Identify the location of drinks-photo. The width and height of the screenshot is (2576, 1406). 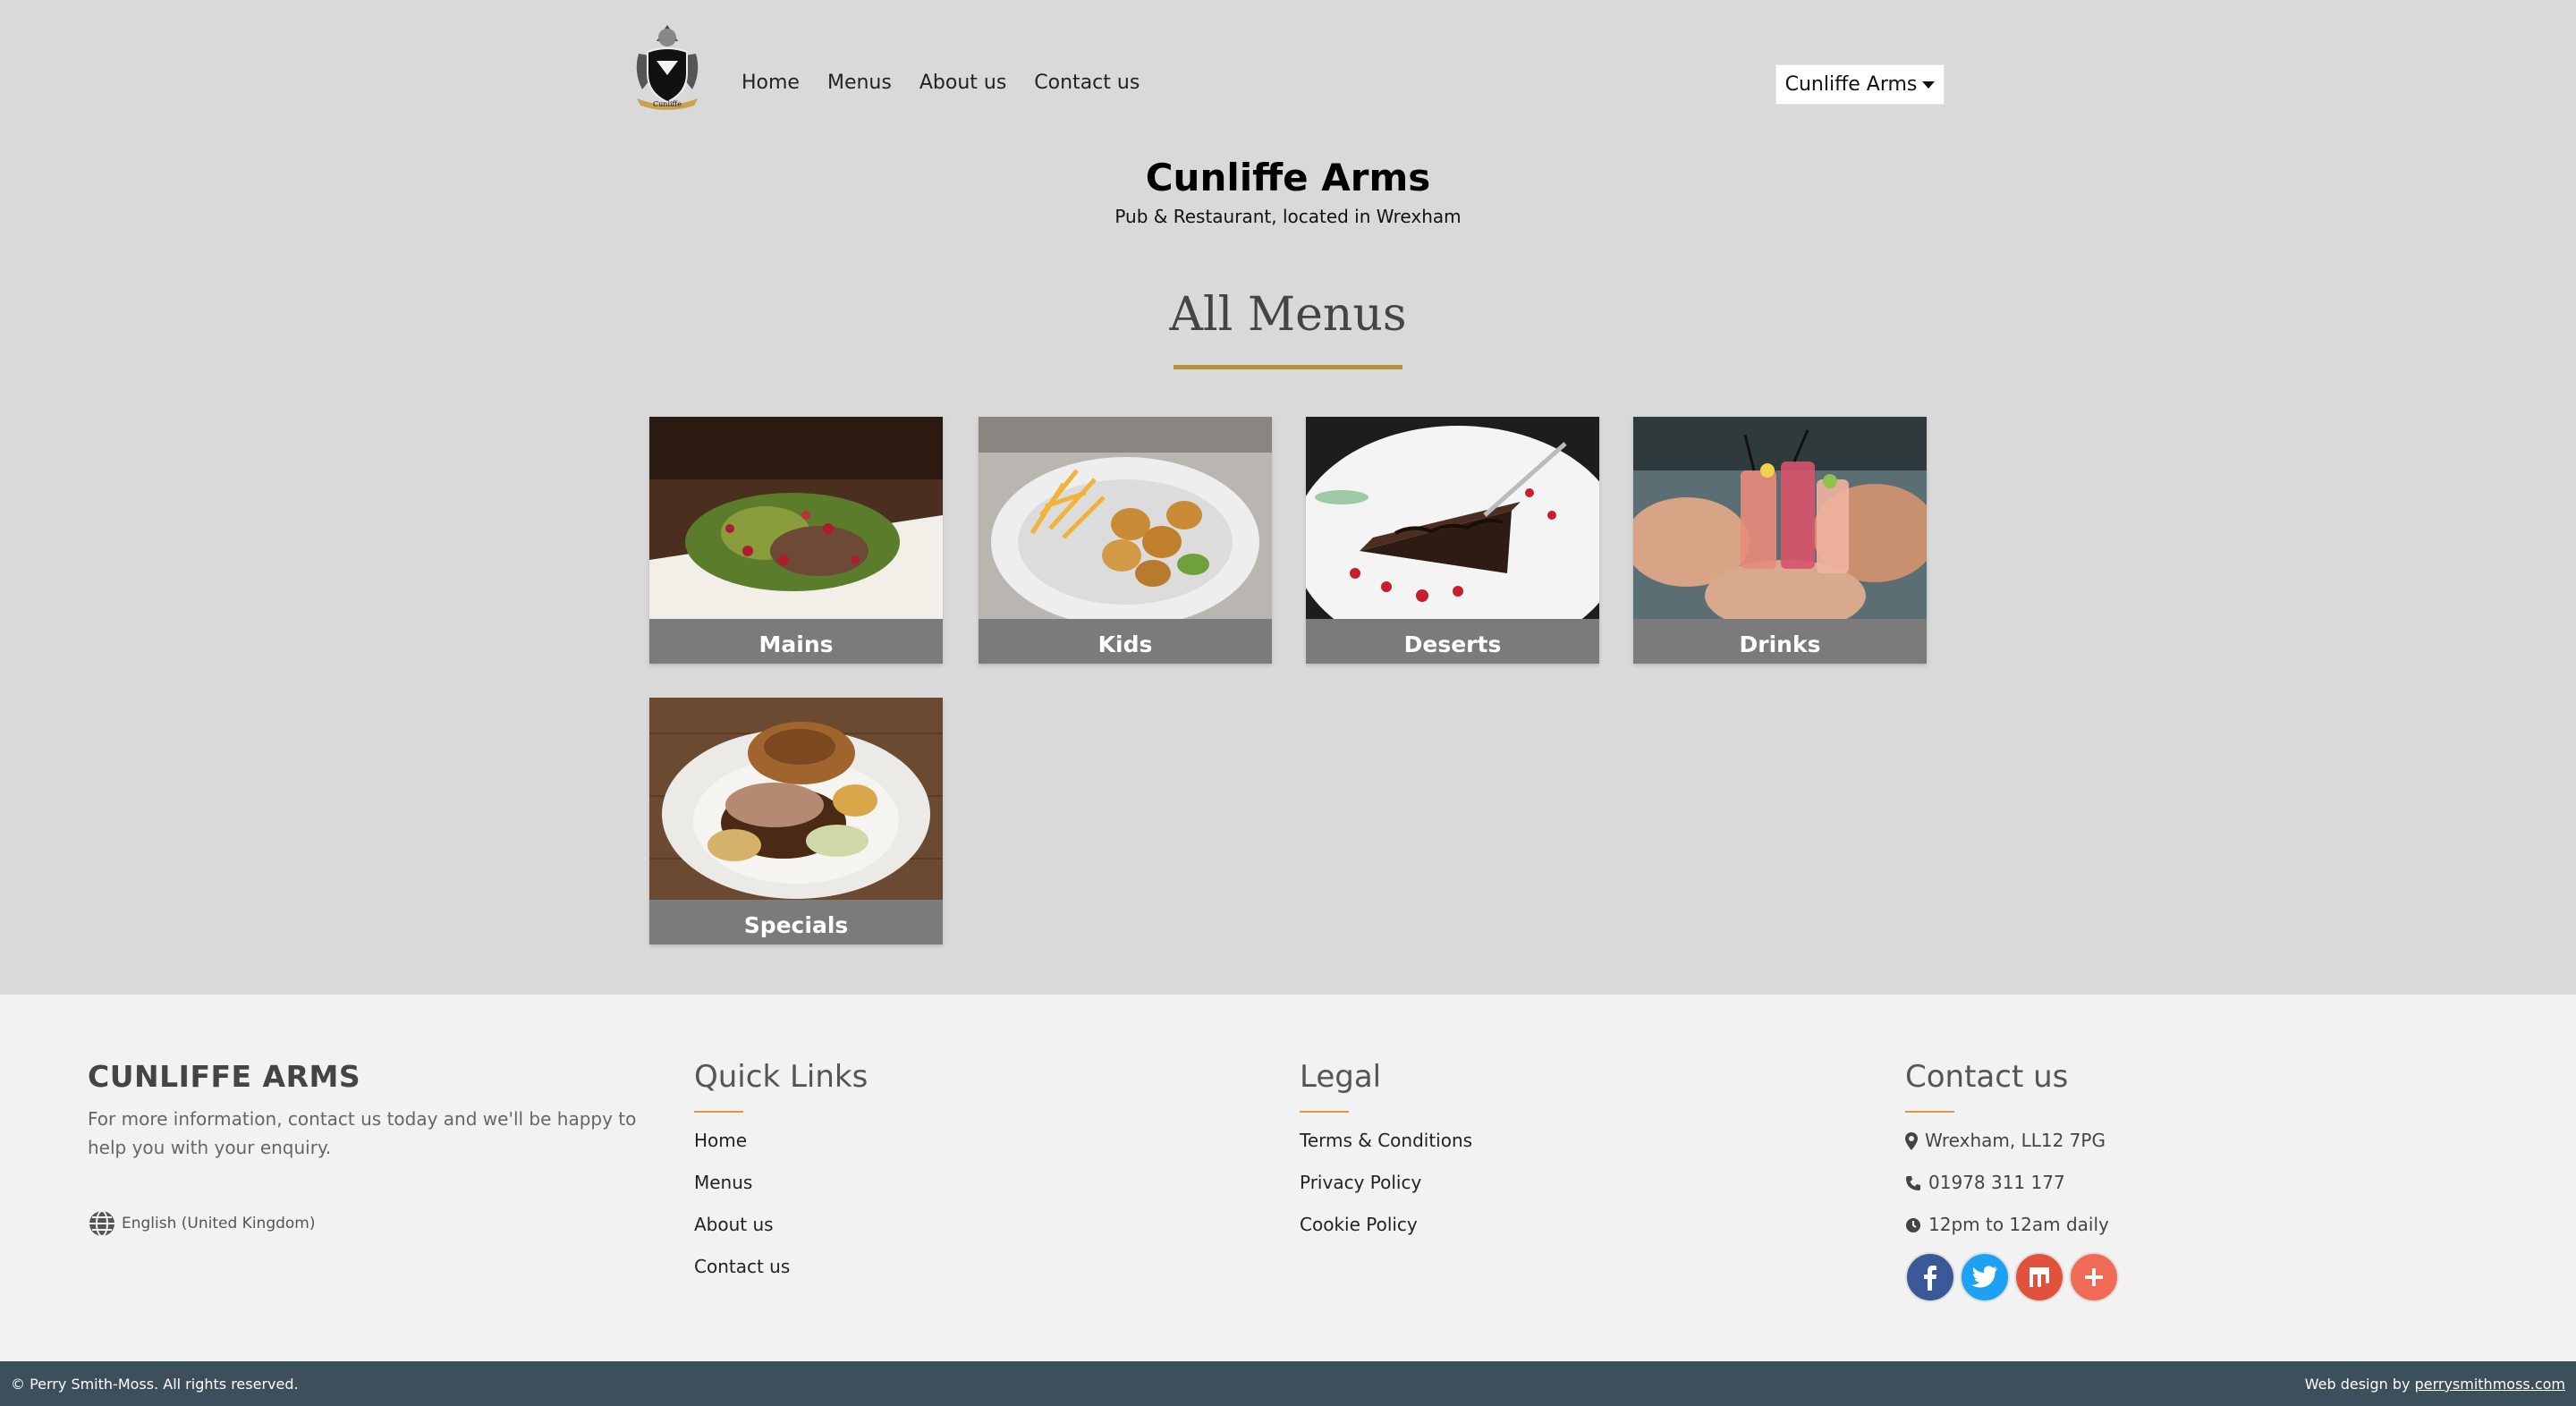
(1780, 518).